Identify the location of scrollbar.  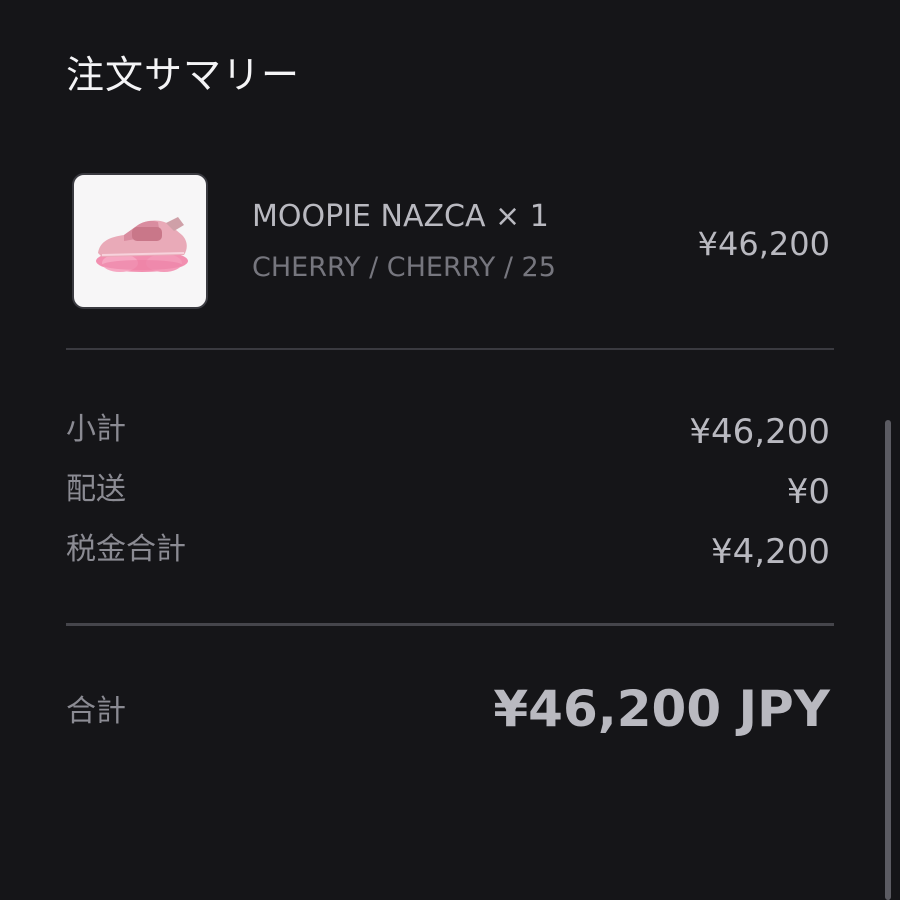
(888, 660).